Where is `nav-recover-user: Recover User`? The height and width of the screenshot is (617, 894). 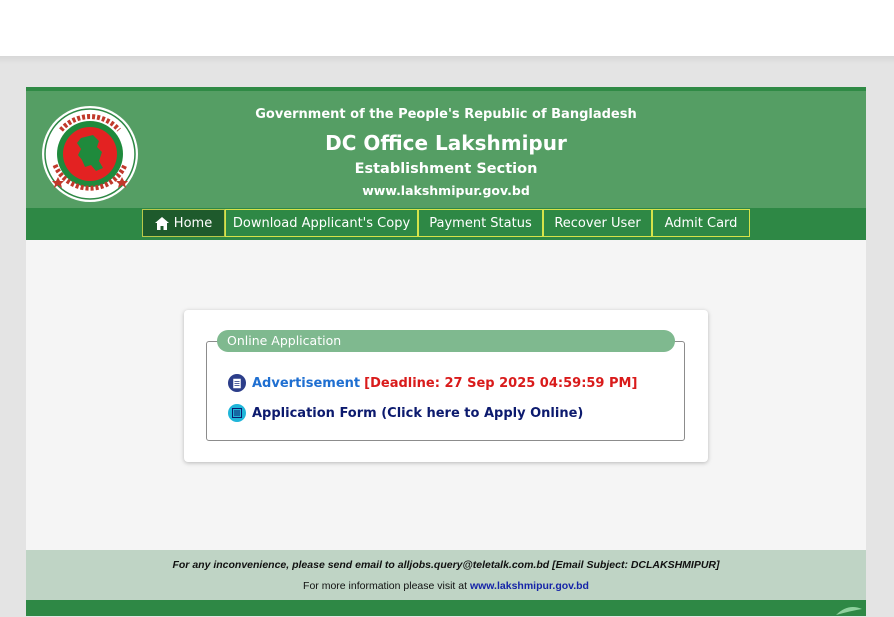
nav-recover-user: Recover User is located at coordinates (597, 223).